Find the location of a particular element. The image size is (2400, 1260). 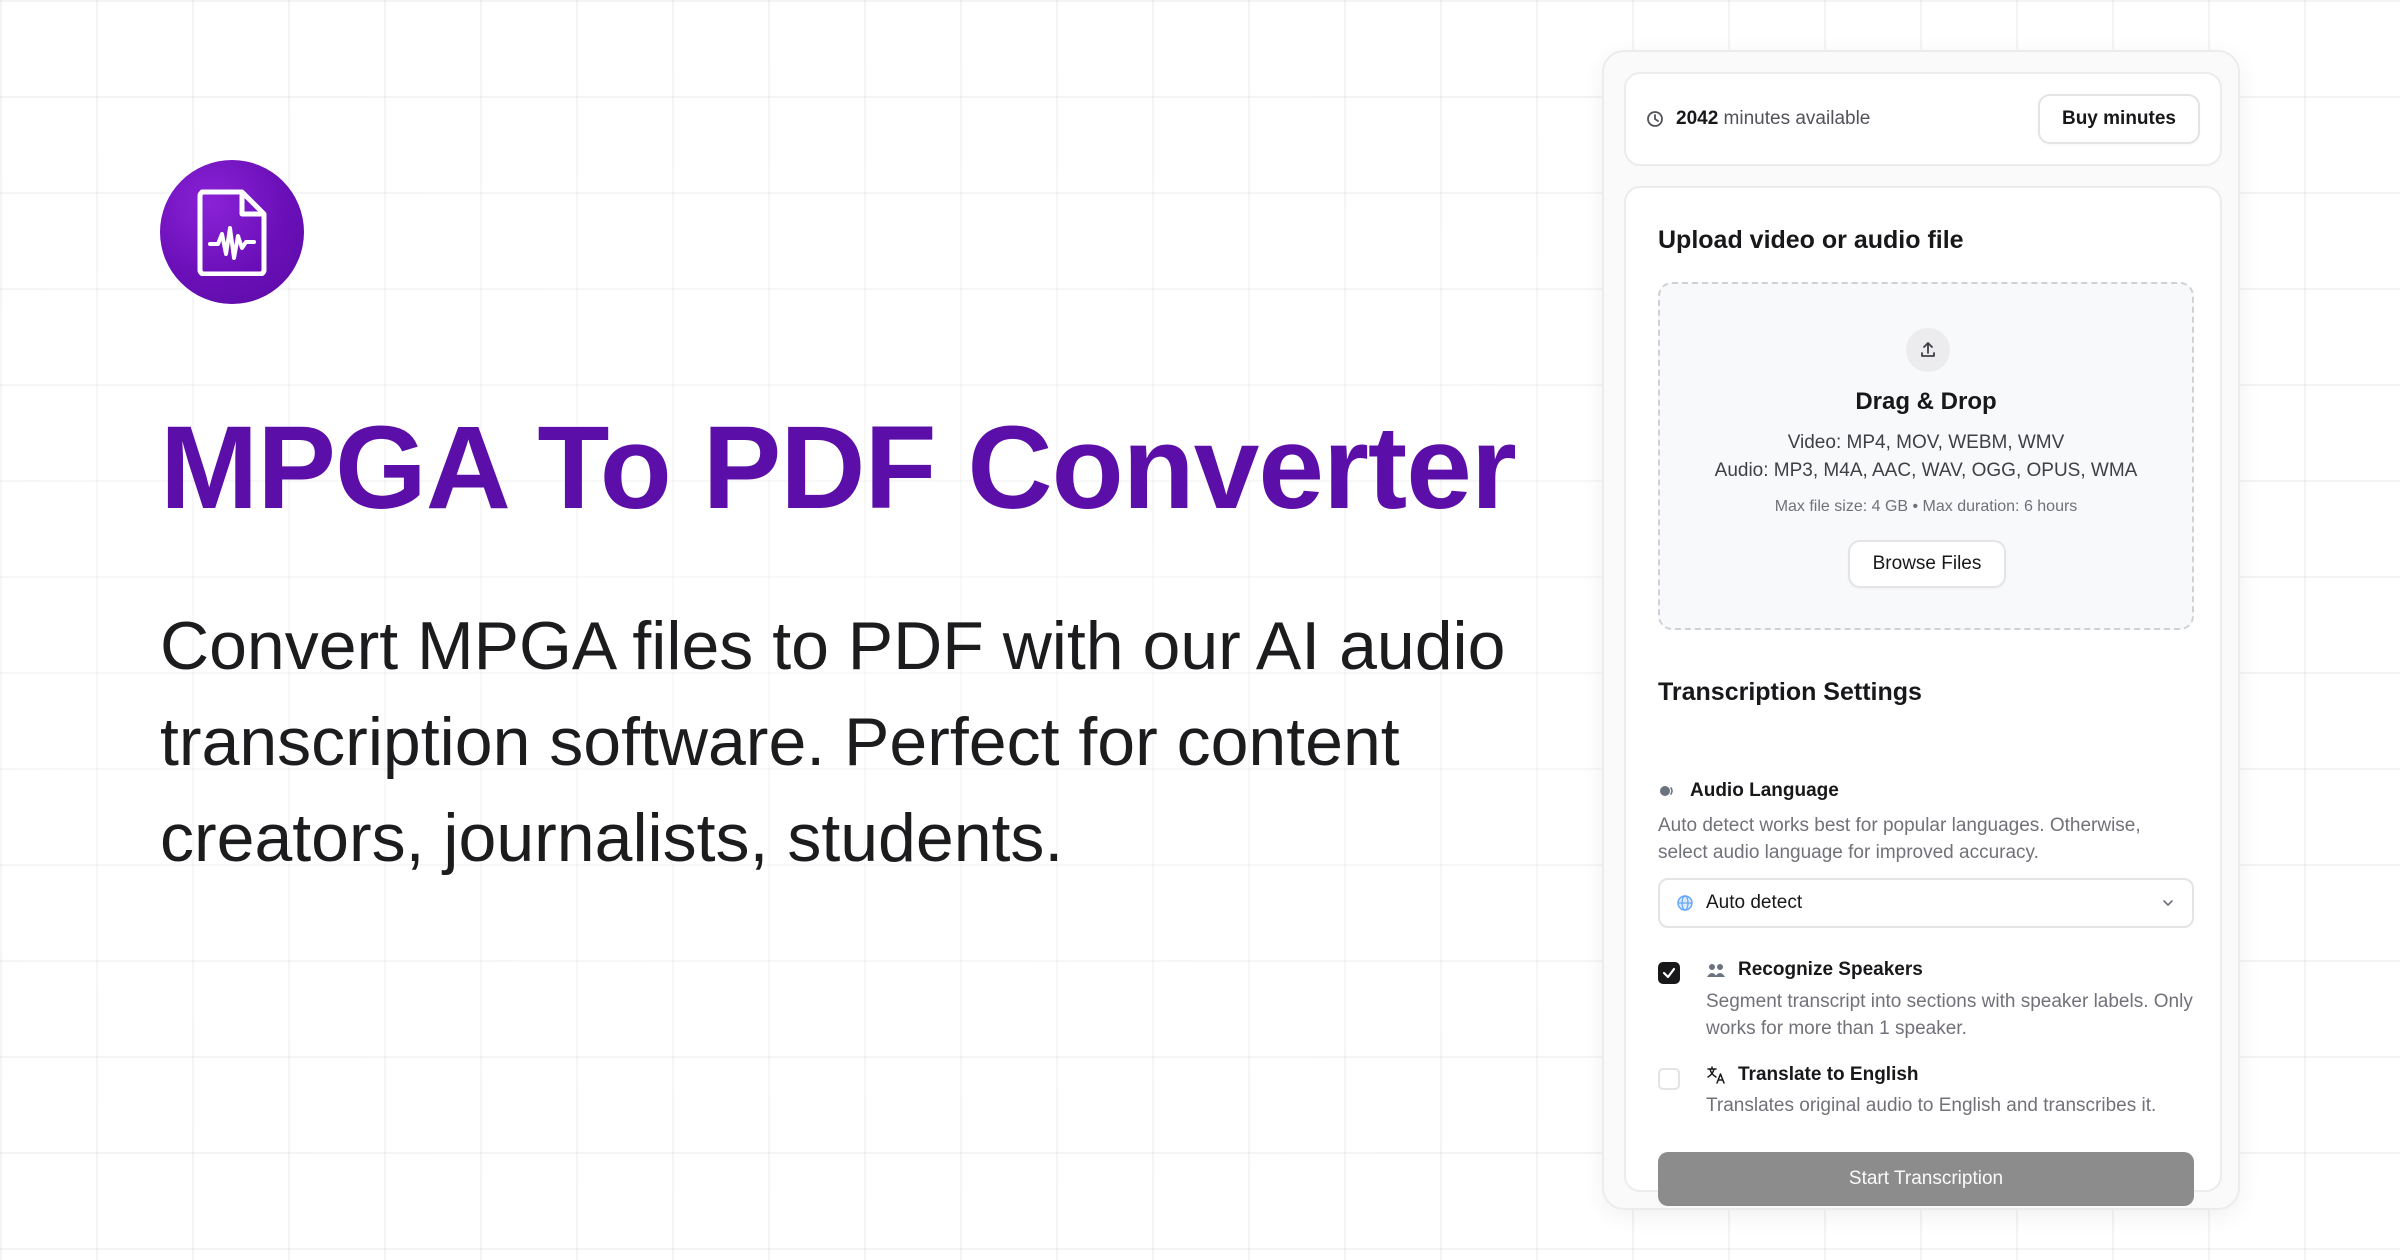

minutes-available: 2042 minutes available is located at coordinates (1758, 119).